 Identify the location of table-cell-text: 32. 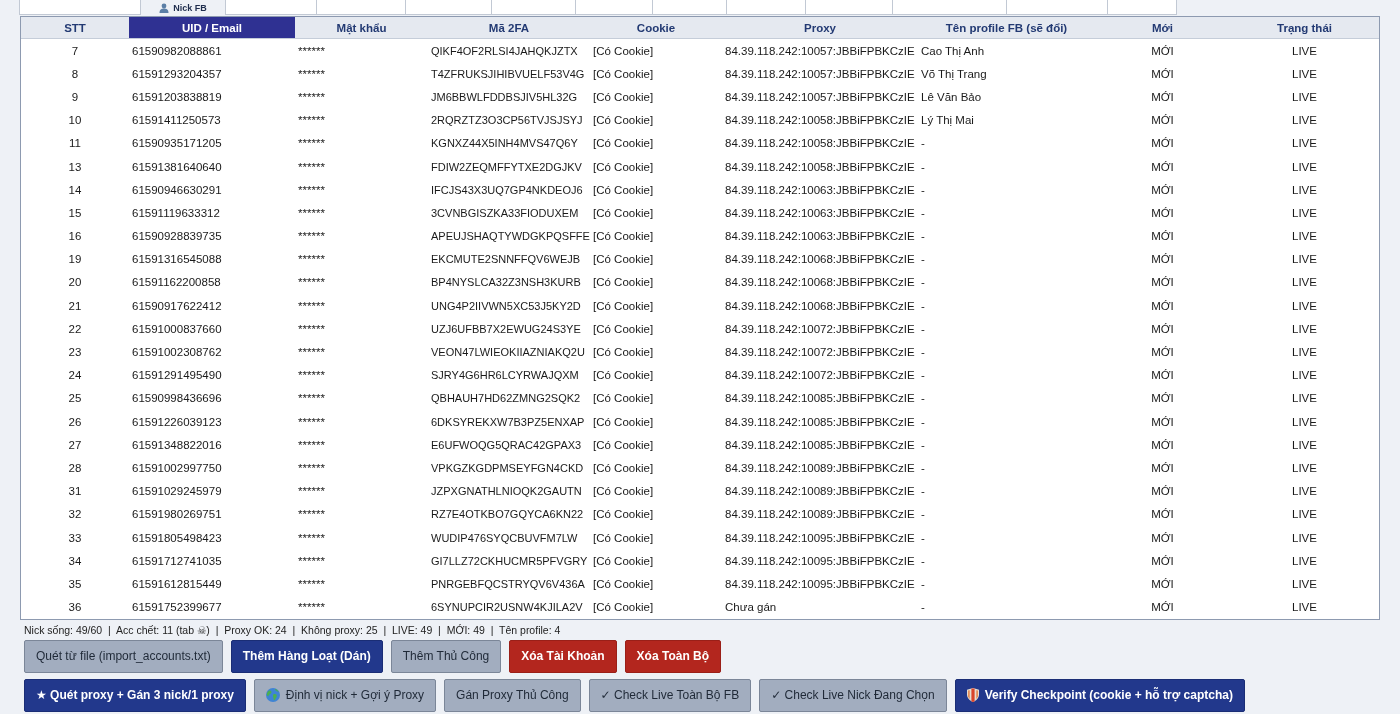
(75, 514).